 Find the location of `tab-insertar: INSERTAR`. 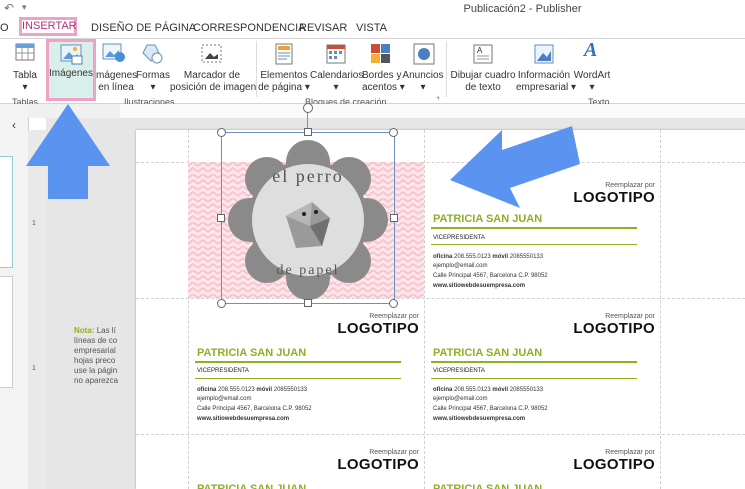

tab-insertar: INSERTAR is located at coordinates (48, 26).